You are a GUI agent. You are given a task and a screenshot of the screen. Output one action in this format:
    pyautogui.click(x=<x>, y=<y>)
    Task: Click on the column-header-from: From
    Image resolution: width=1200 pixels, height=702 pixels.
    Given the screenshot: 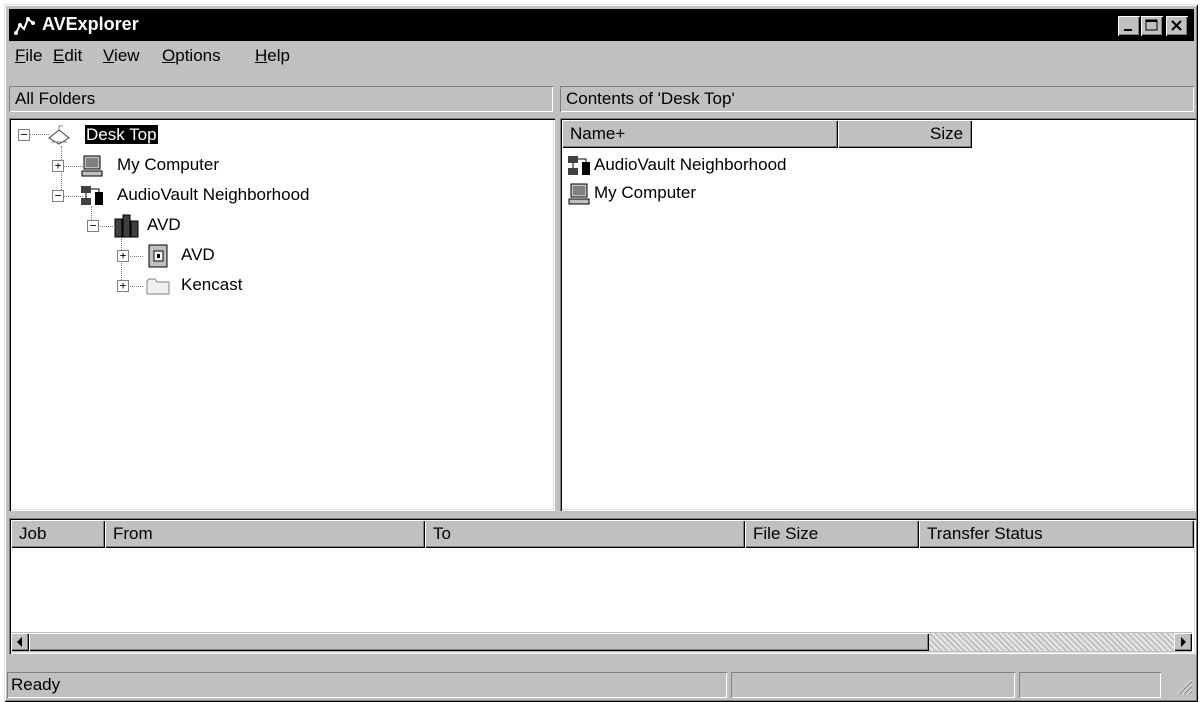 What is the action you would take?
    pyautogui.click(x=265, y=534)
    